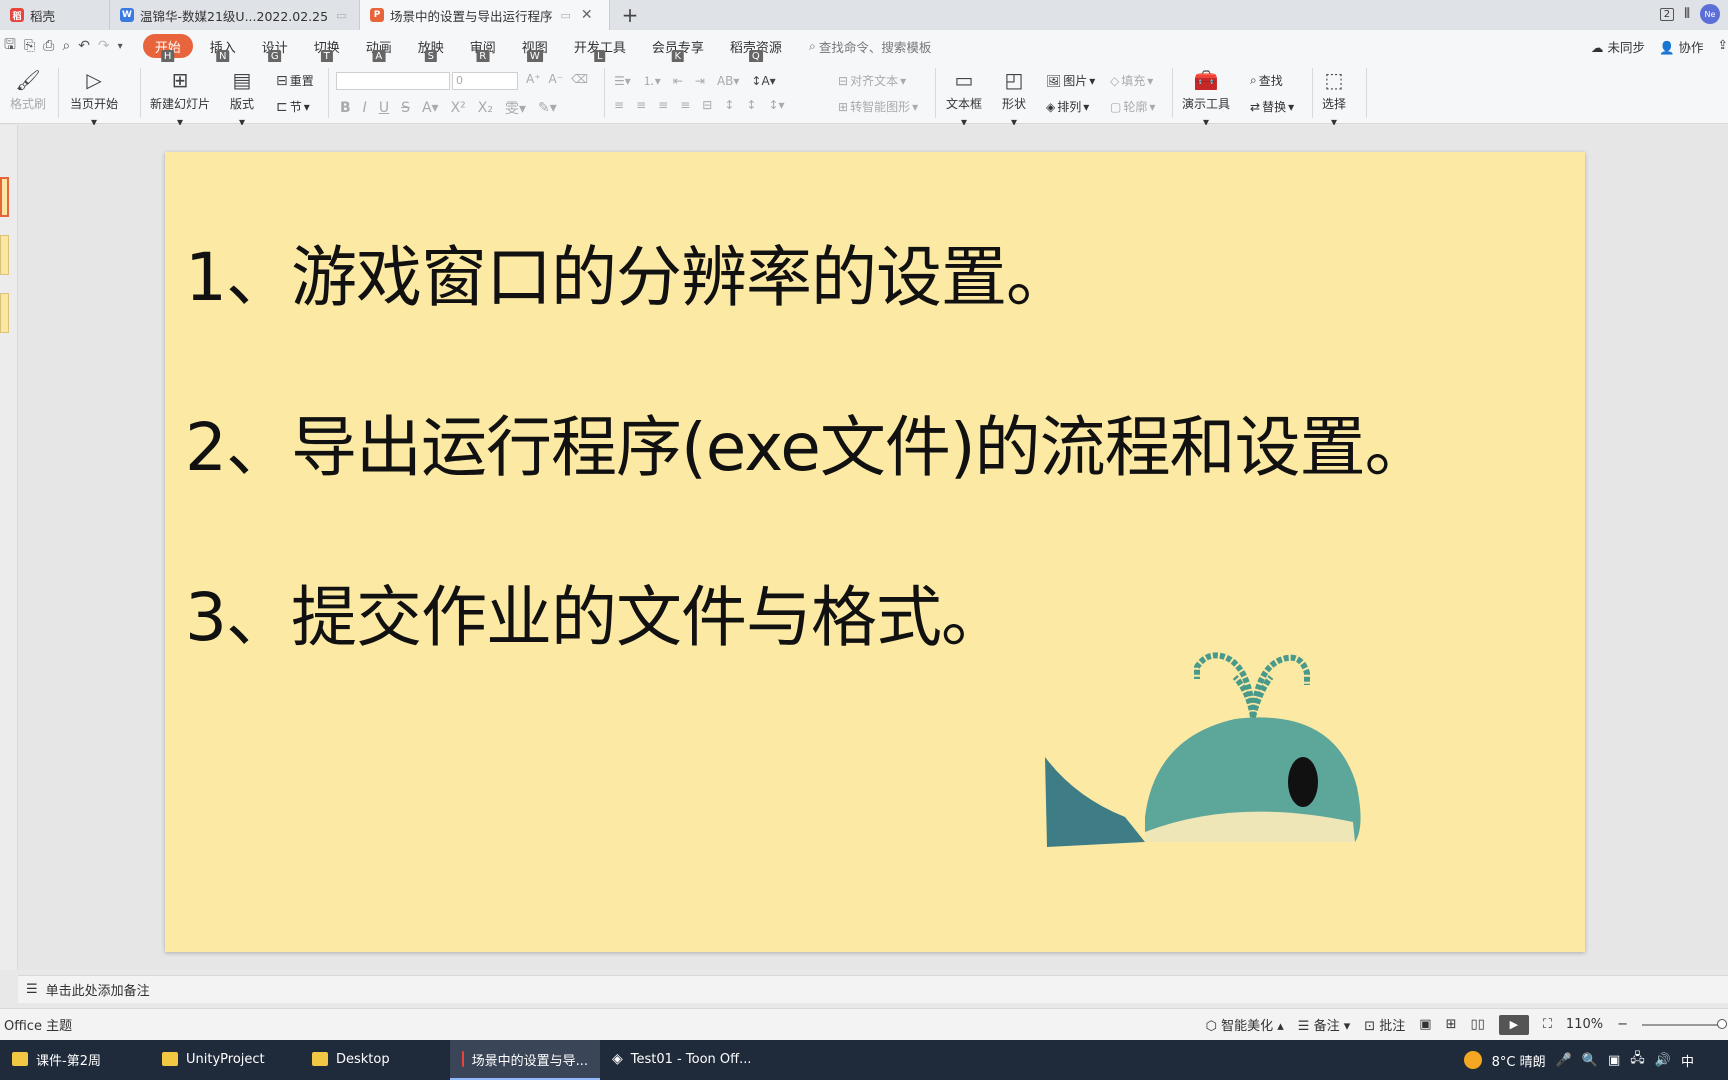  What do you see at coordinates (1547, 1024) in the screenshot?
I see `fit-window-icon: ⛶` at bounding box center [1547, 1024].